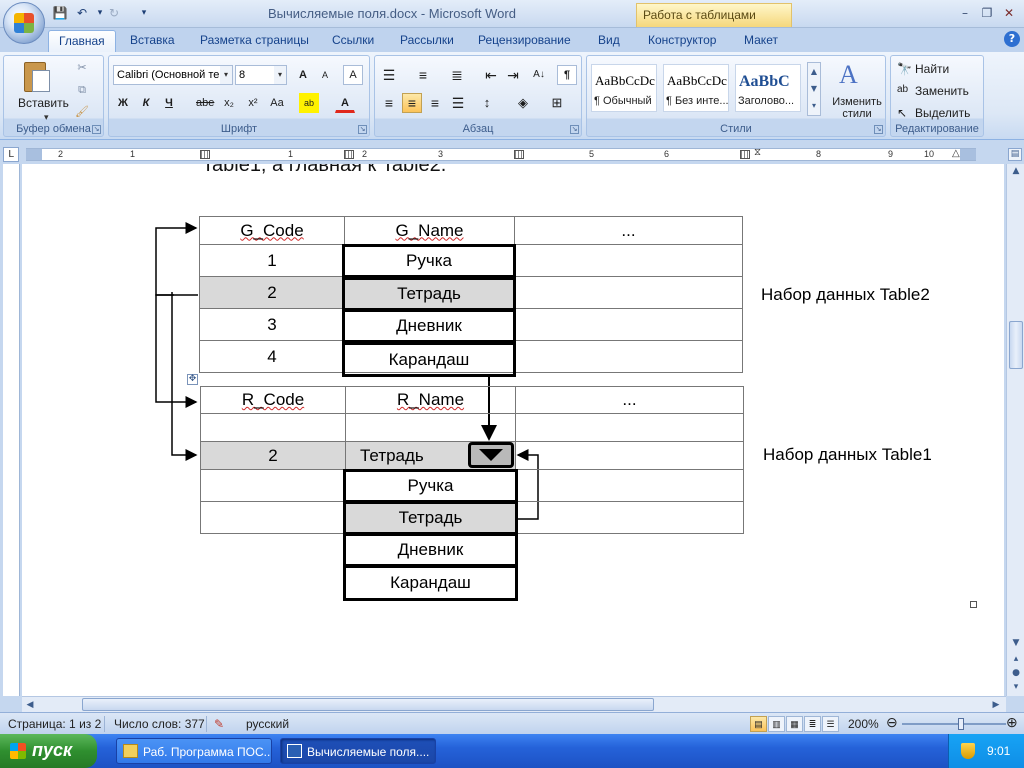  What do you see at coordinates (430, 583) in the screenshot?
I see `dropdown-item: Карандаш` at bounding box center [430, 583].